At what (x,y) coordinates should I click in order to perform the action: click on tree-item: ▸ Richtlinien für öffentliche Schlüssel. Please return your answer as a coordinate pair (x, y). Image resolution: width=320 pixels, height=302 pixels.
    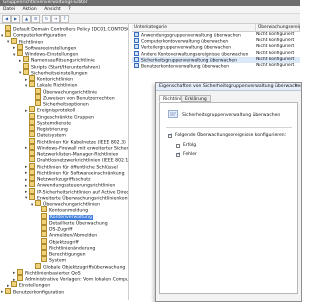
    Looking at the image, I should click on (71, 166).